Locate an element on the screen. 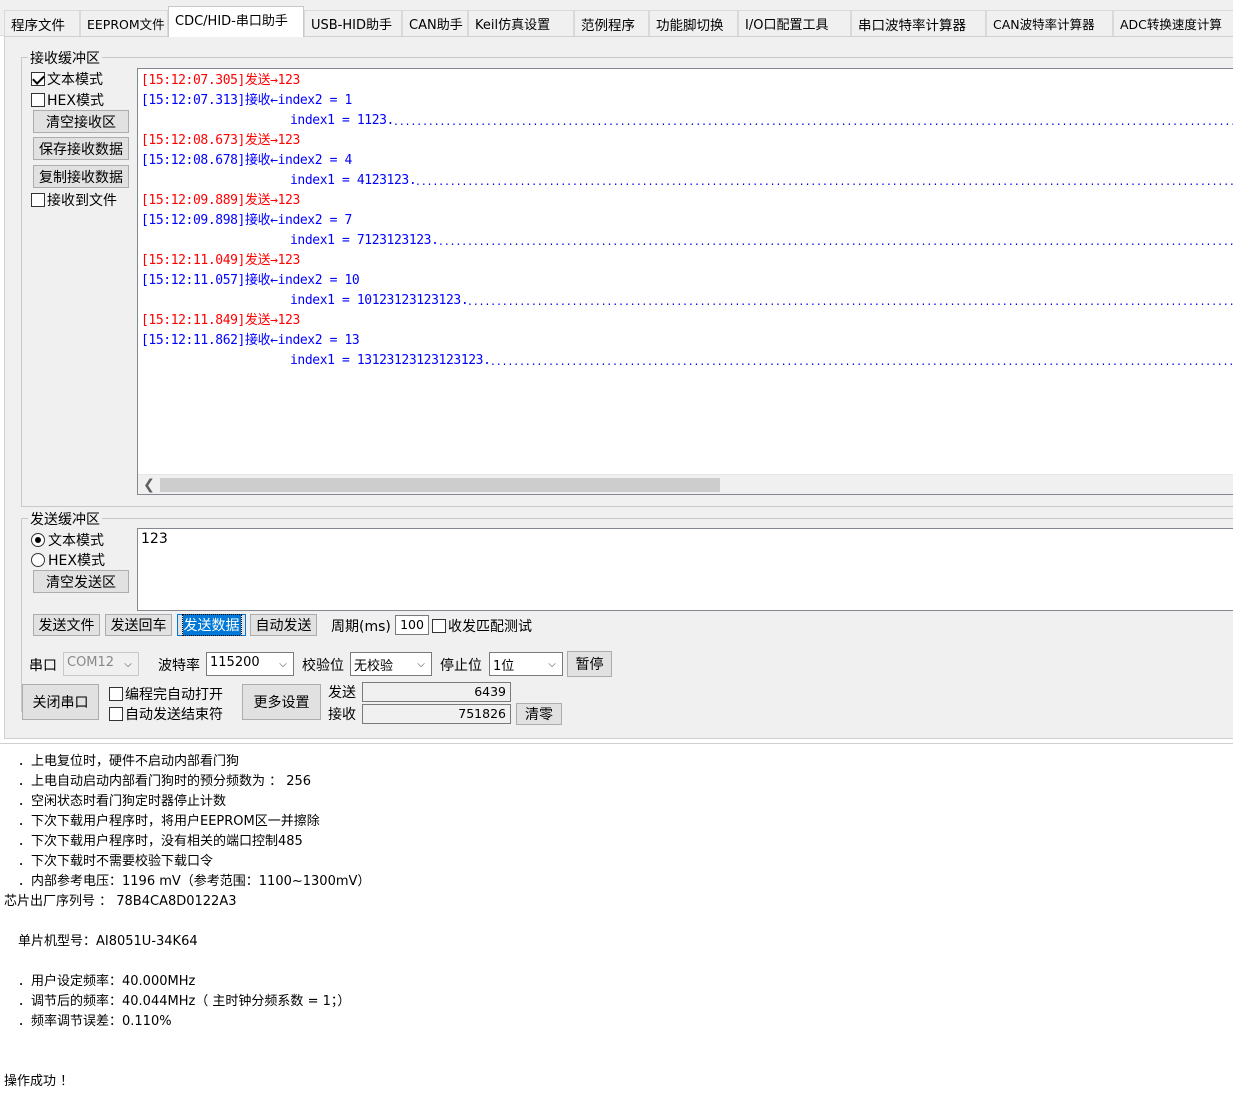  sent-message-line: [15:12:11.849]发送→123 is located at coordinates (220, 320).